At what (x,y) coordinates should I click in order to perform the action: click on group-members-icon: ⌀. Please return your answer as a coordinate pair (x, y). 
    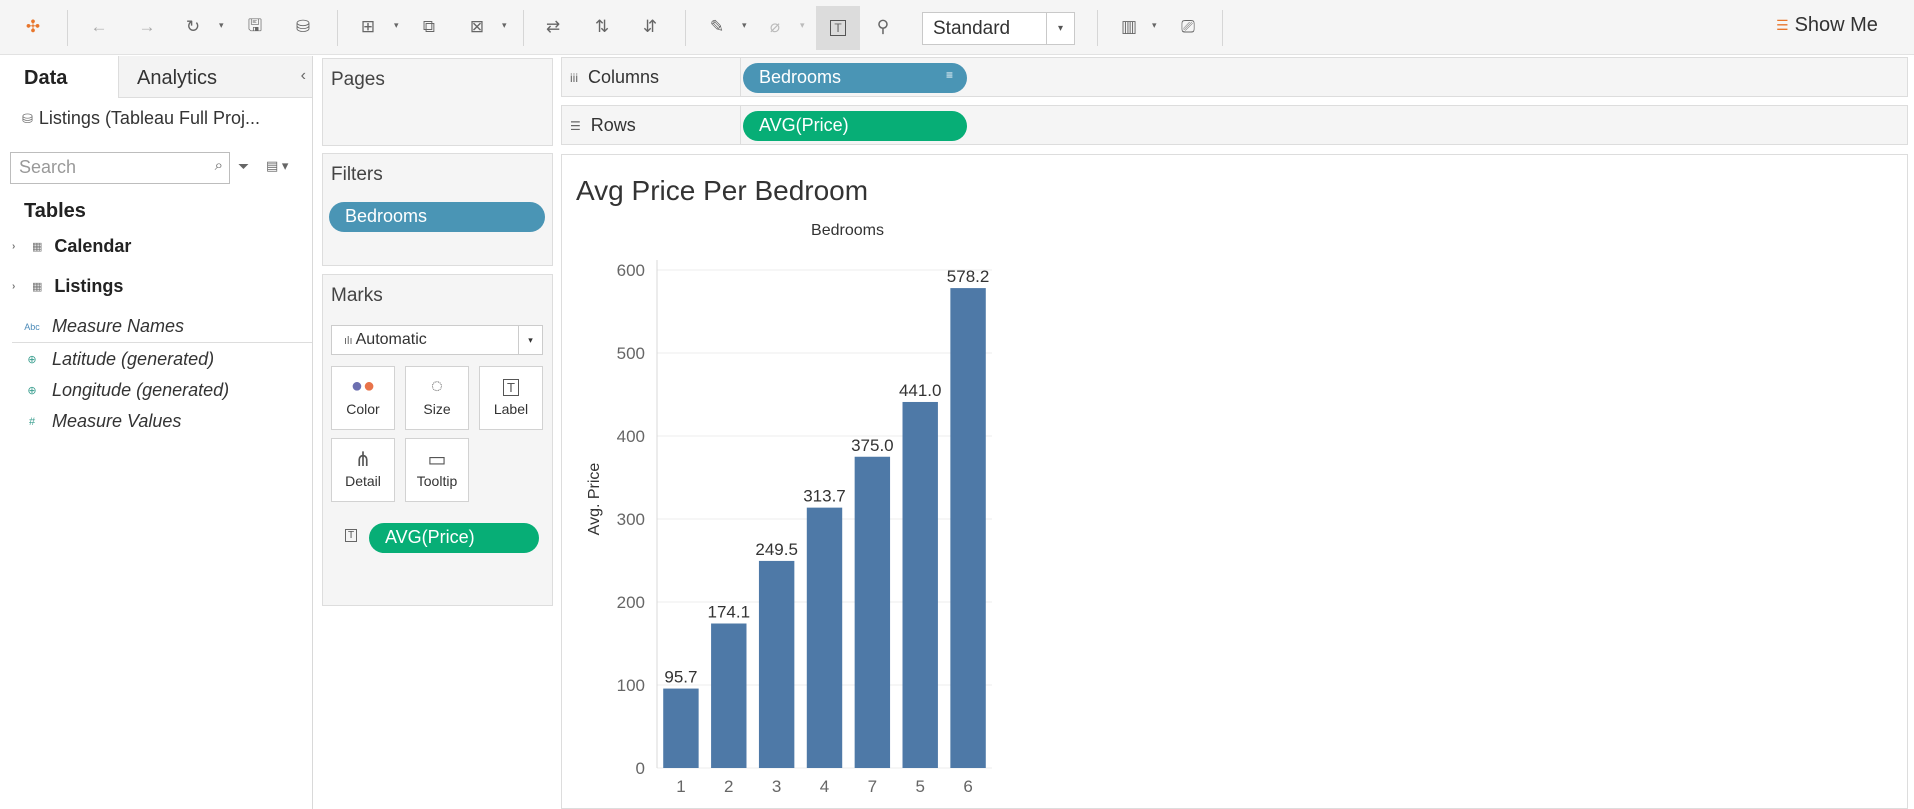
    Looking at the image, I should click on (775, 27).